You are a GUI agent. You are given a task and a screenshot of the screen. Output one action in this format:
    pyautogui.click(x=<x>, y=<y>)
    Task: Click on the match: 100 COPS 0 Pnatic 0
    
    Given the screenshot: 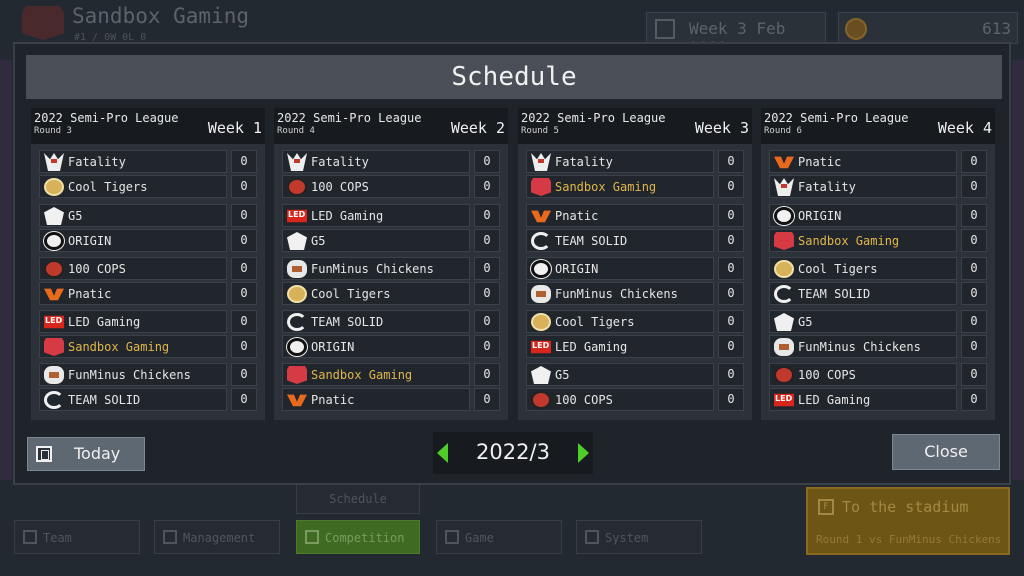 What is the action you would take?
    pyautogui.click(x=148, y=282)
    